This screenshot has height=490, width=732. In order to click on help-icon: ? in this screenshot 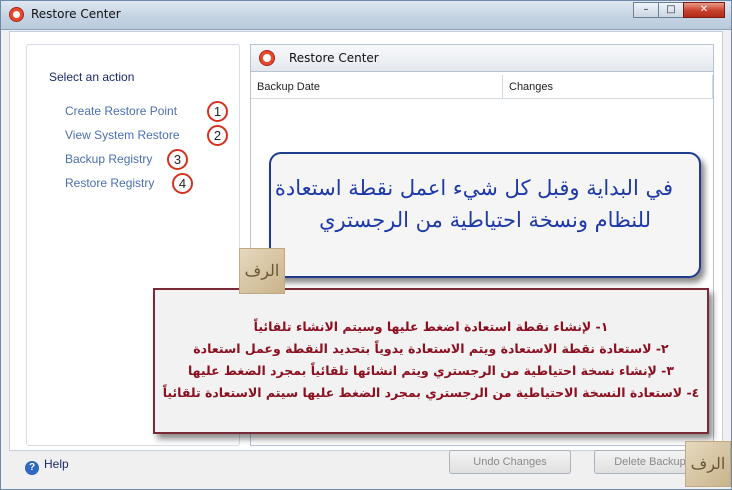, I will do `click(32, 468)`.